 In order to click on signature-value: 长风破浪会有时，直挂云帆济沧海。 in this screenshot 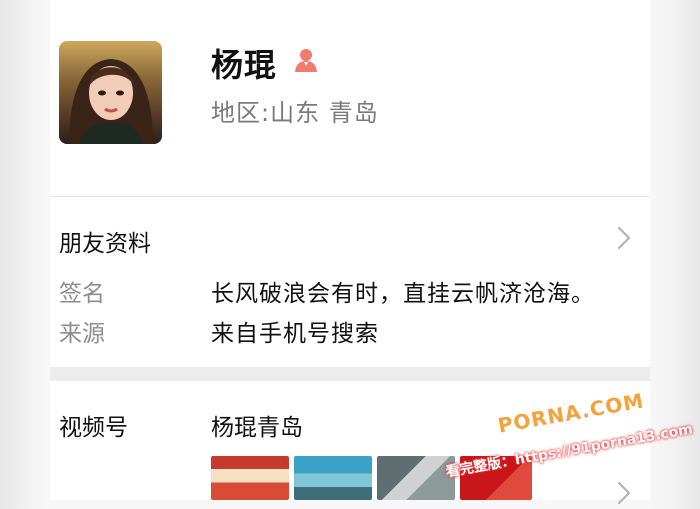, I will do `click(403, 294)`.